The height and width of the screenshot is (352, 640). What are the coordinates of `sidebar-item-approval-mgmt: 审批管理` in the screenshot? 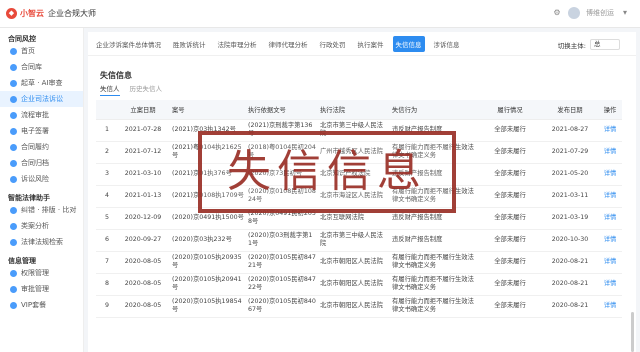 It's located at (41, 289).